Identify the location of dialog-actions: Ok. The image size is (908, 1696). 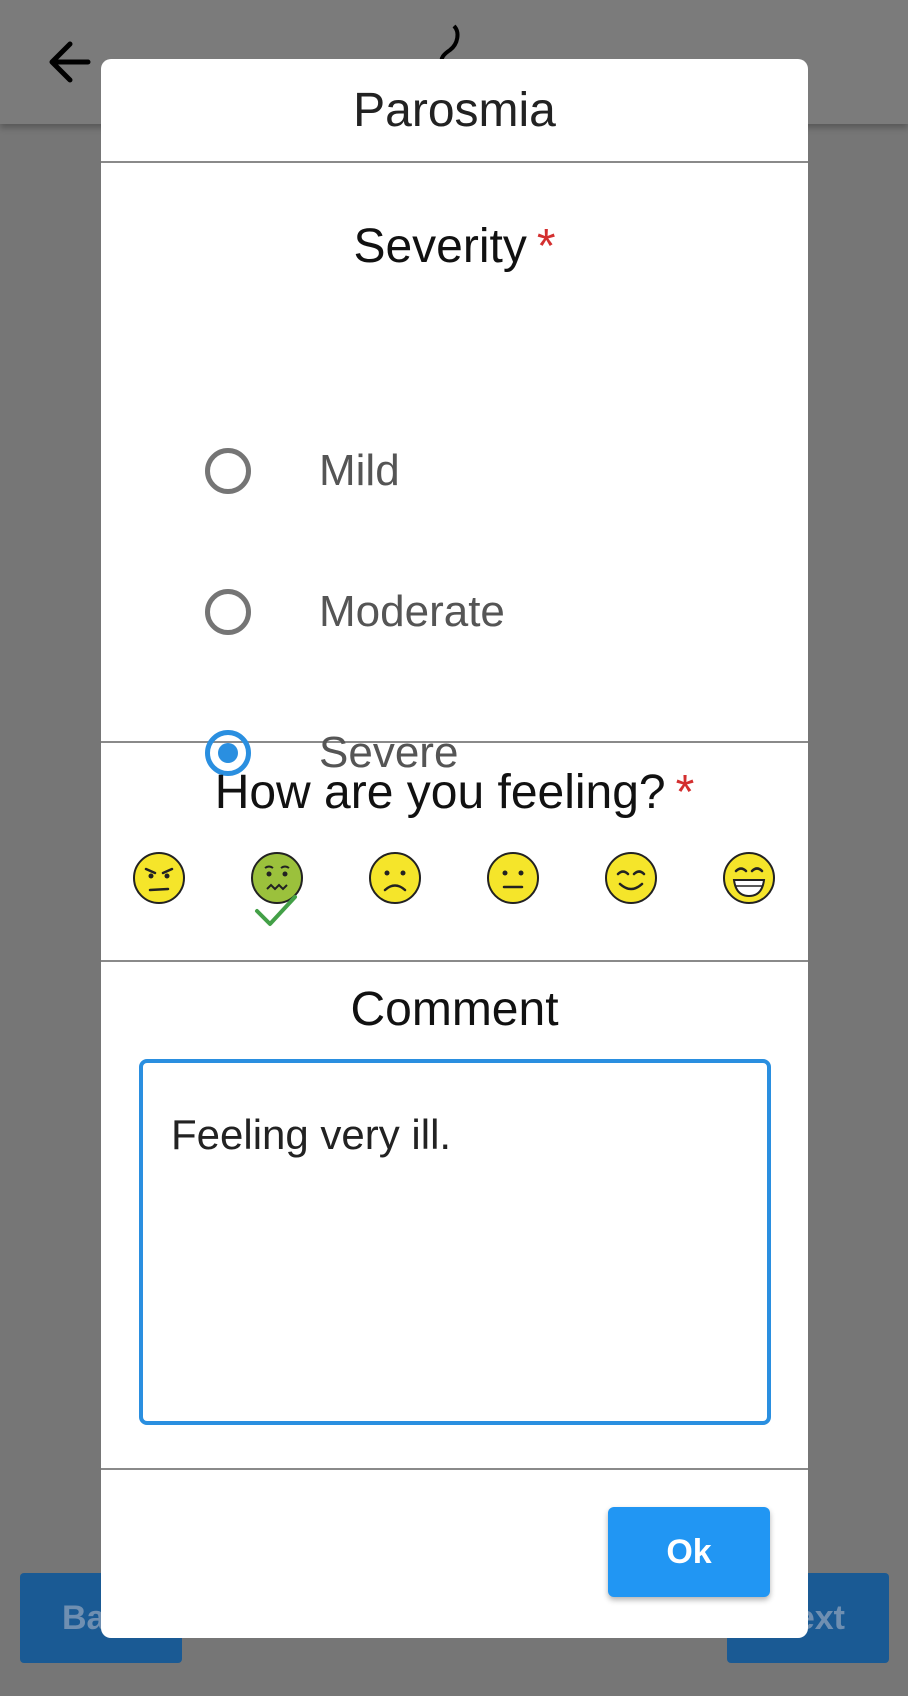
(454, 1553).